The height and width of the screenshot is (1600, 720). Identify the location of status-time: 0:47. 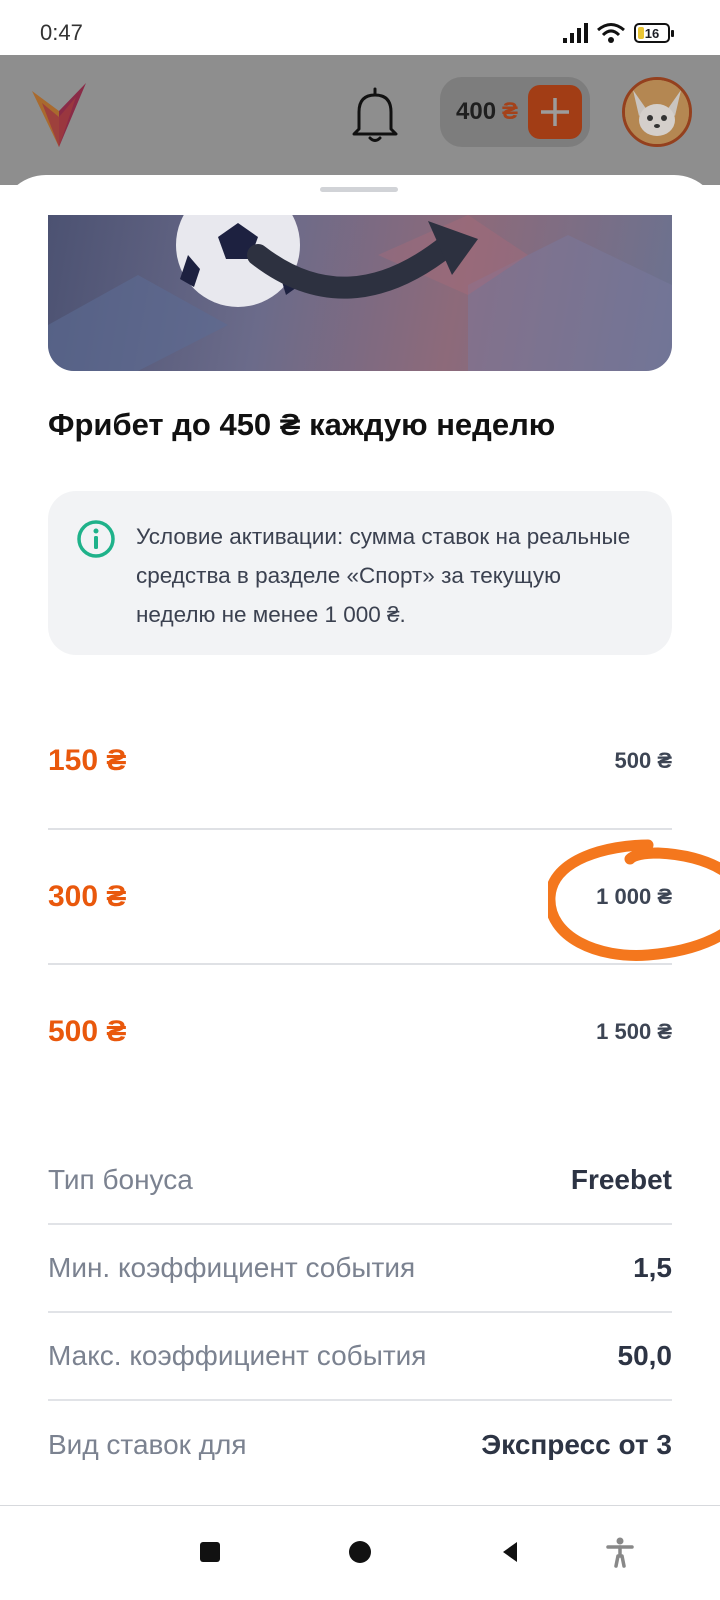
(61, 32).